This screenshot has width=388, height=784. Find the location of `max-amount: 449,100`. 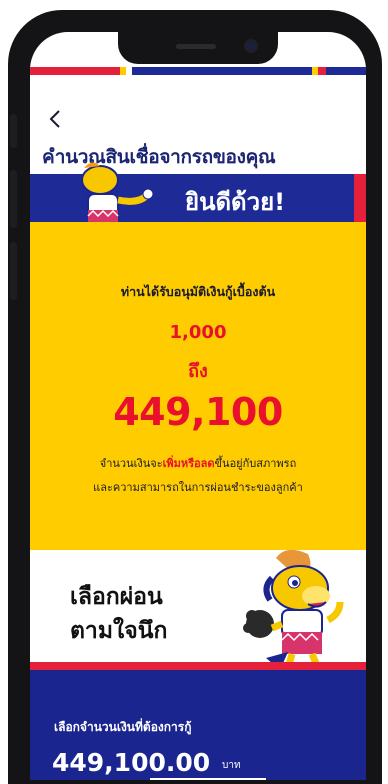

max-amount: 449,100 is located at coordinates (198, 412).